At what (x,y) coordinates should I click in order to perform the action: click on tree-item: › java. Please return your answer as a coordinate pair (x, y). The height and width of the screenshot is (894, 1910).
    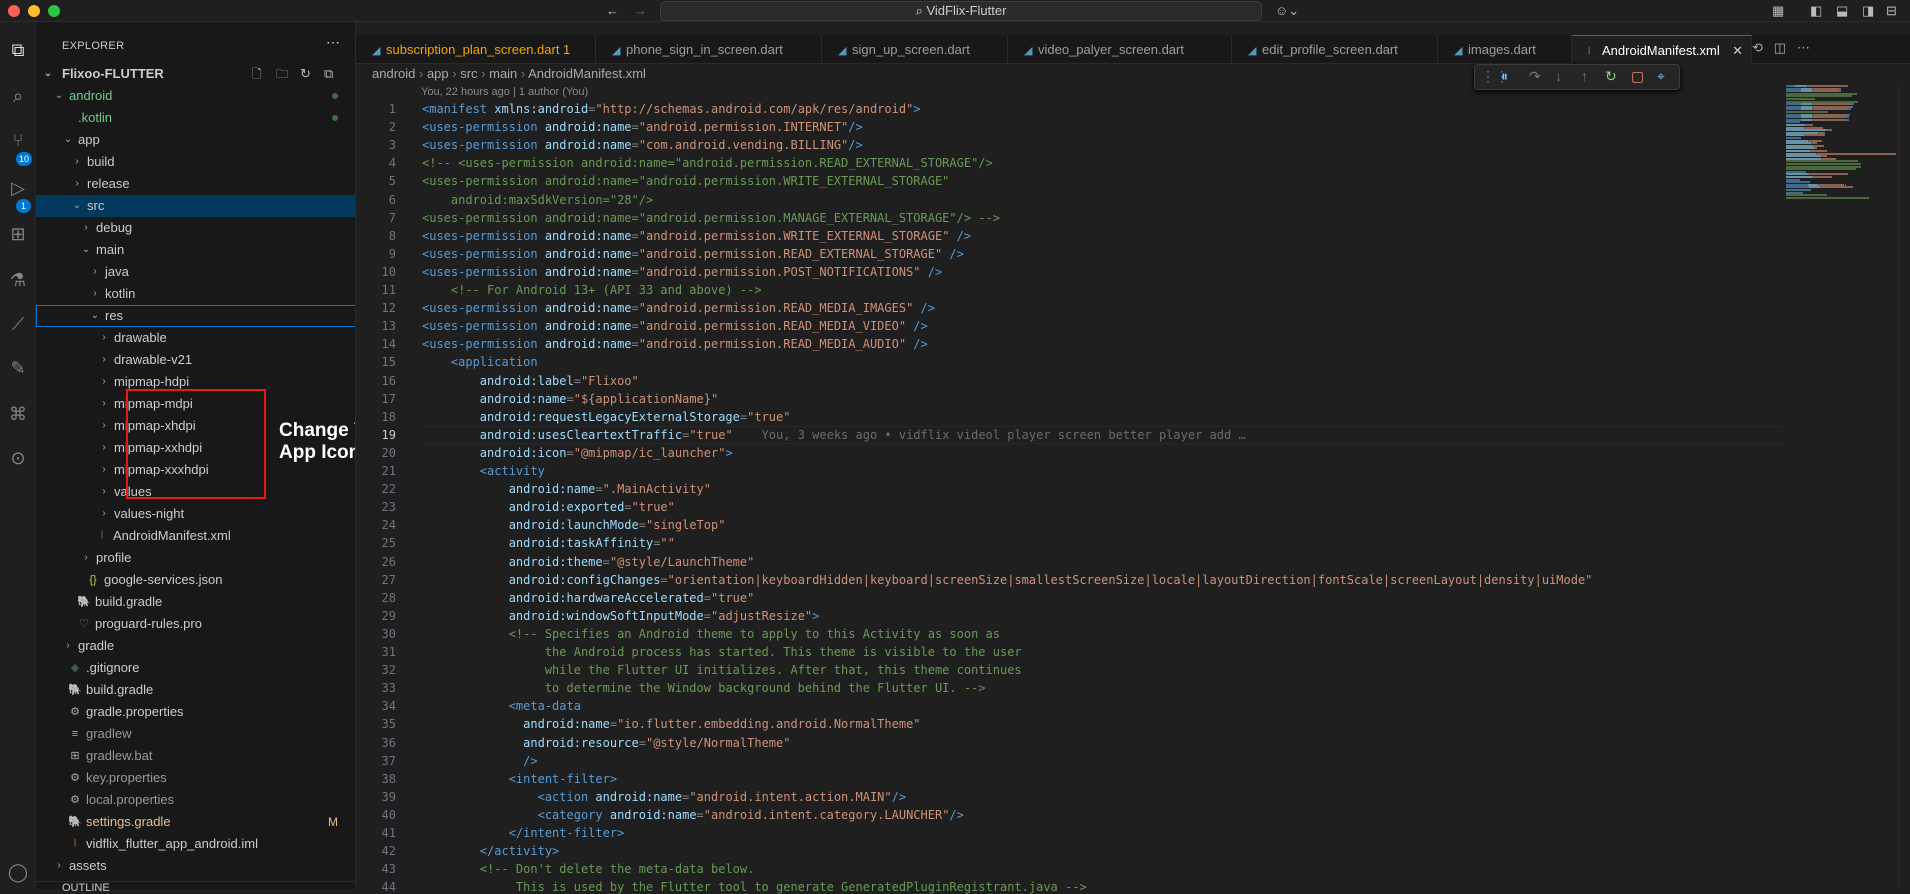
    Looking at the image, I should click on (195, 272).